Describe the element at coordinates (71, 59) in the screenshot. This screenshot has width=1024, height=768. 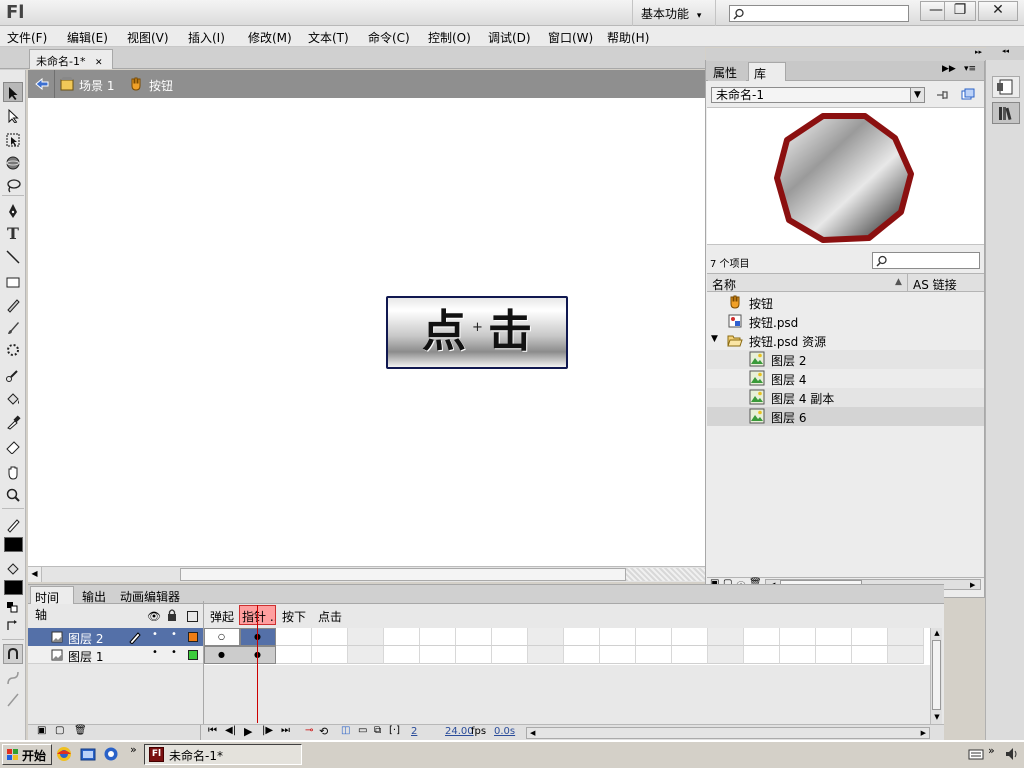
I see `document-tab: 未命名-1* ✕` at that location.